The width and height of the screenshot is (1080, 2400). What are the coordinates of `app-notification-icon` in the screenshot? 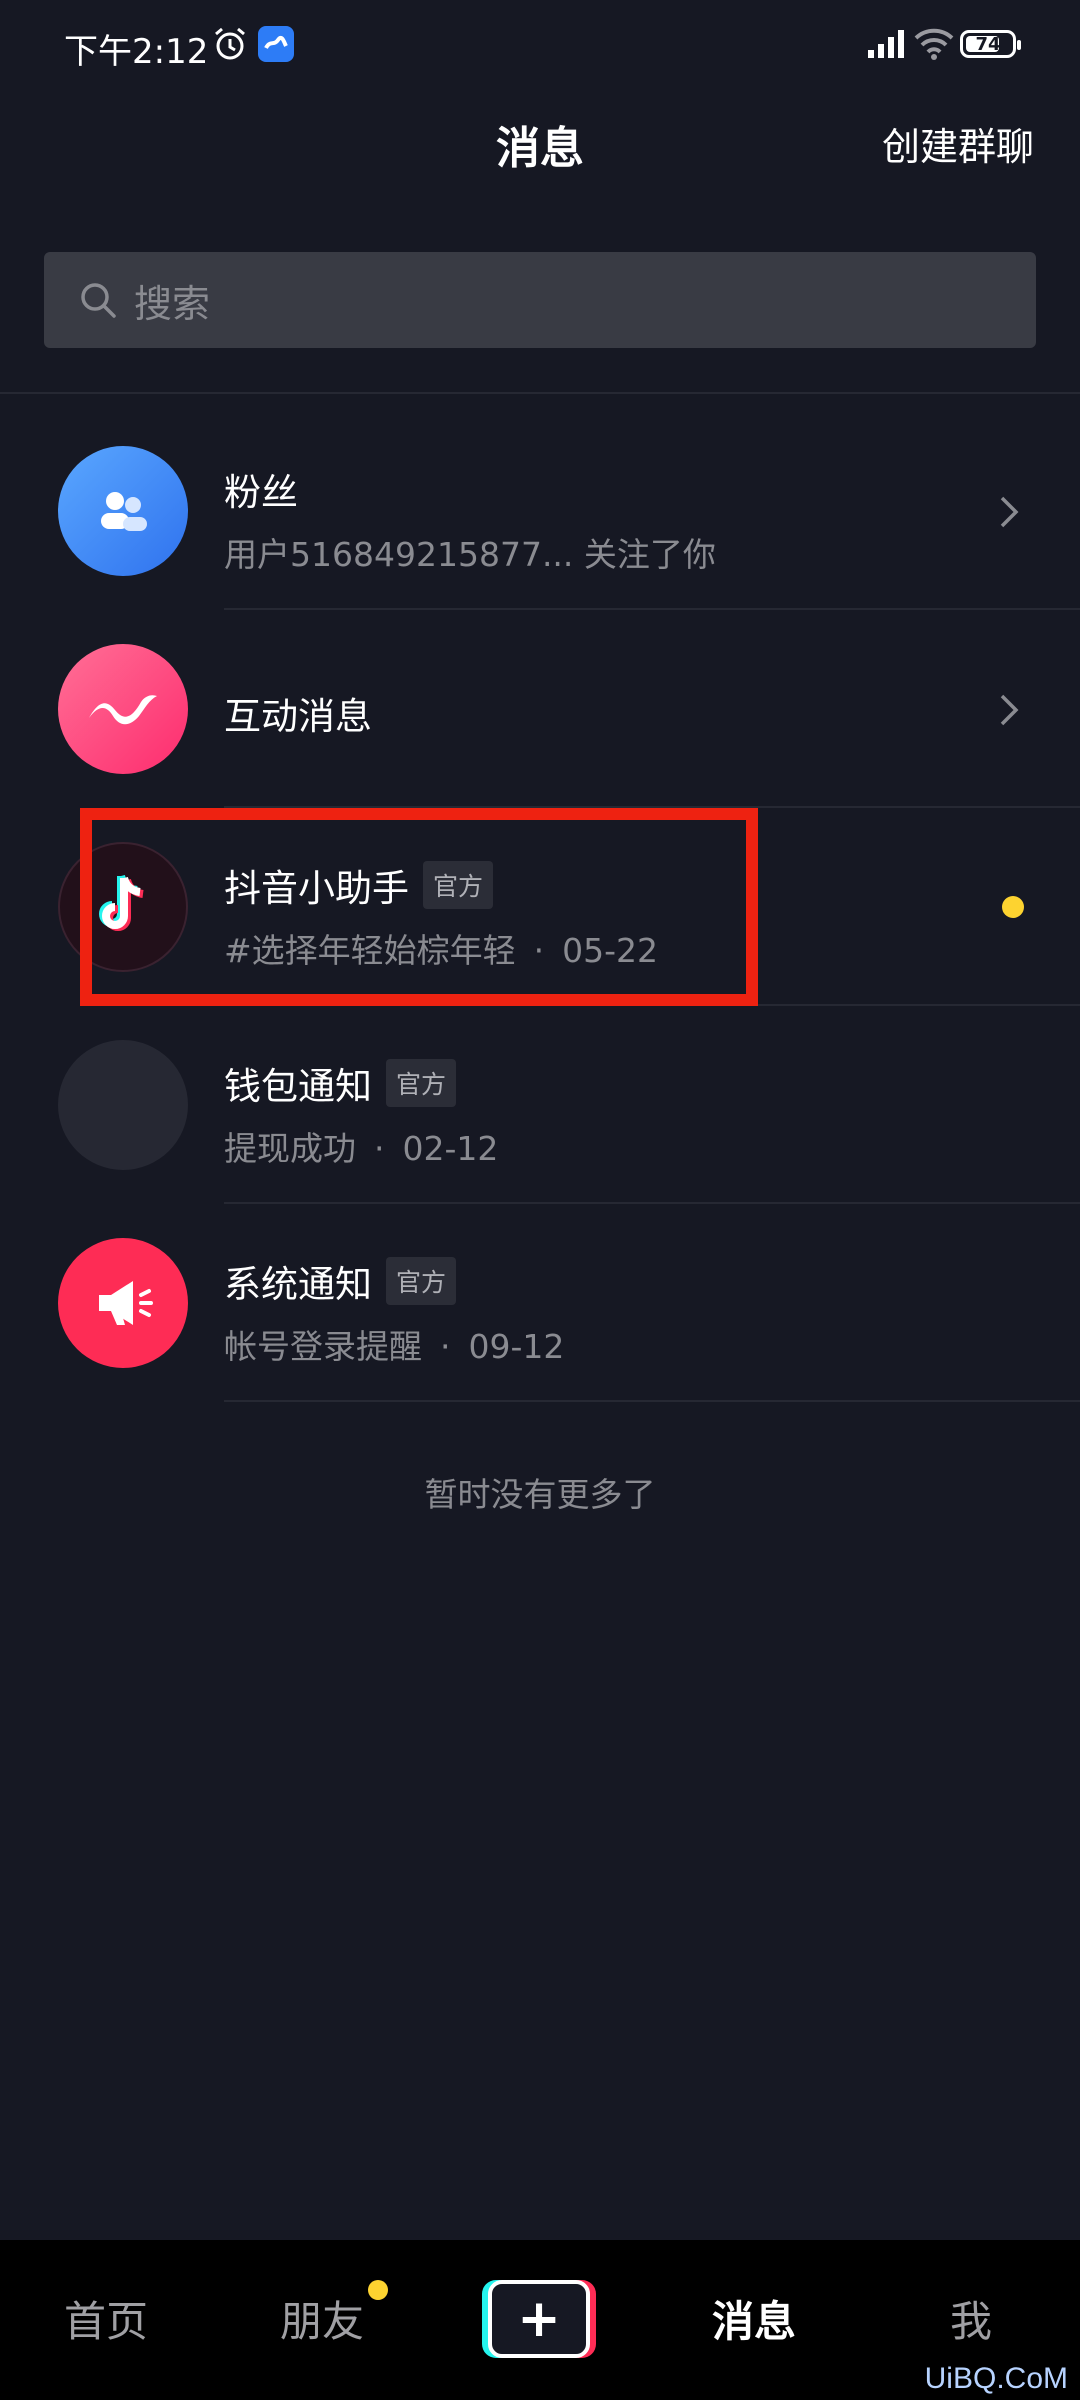 It's located at (276, 44).